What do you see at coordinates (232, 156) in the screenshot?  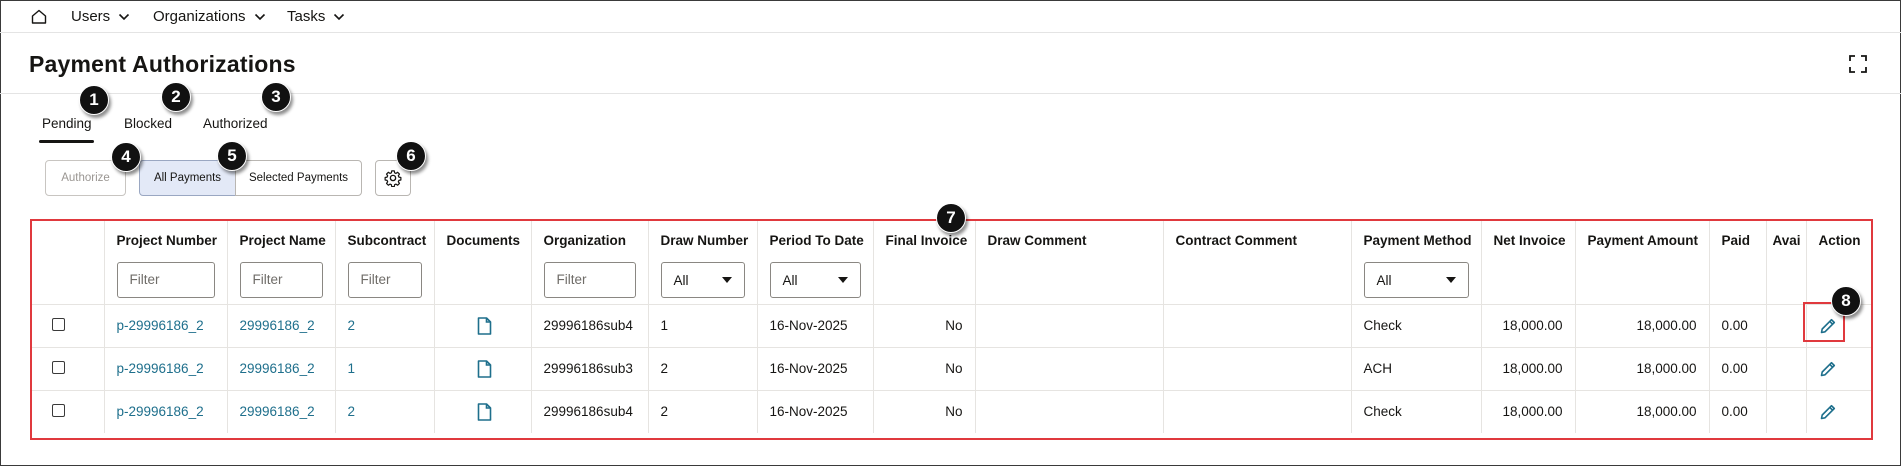 I see `callout-badge-5: 5` at bounding box center [232, 156].